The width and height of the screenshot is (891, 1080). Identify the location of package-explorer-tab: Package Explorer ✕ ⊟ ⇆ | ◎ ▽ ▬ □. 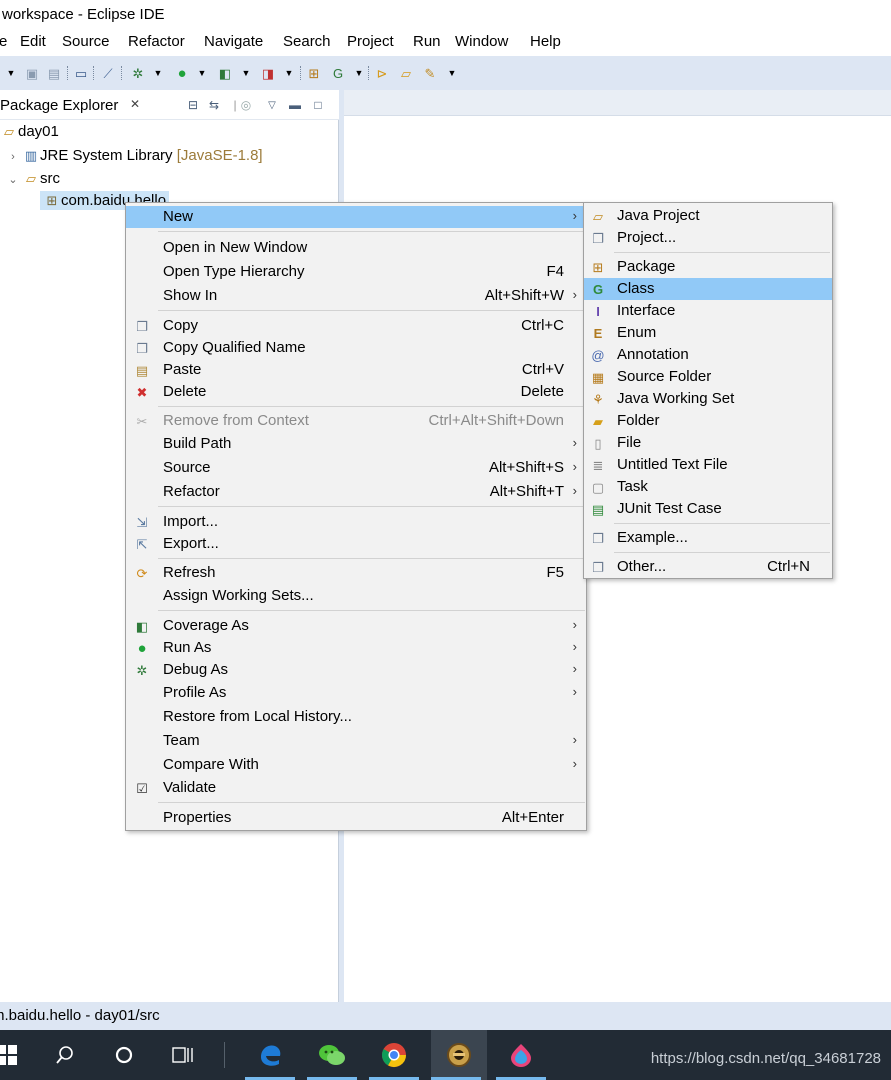
(169, 105).